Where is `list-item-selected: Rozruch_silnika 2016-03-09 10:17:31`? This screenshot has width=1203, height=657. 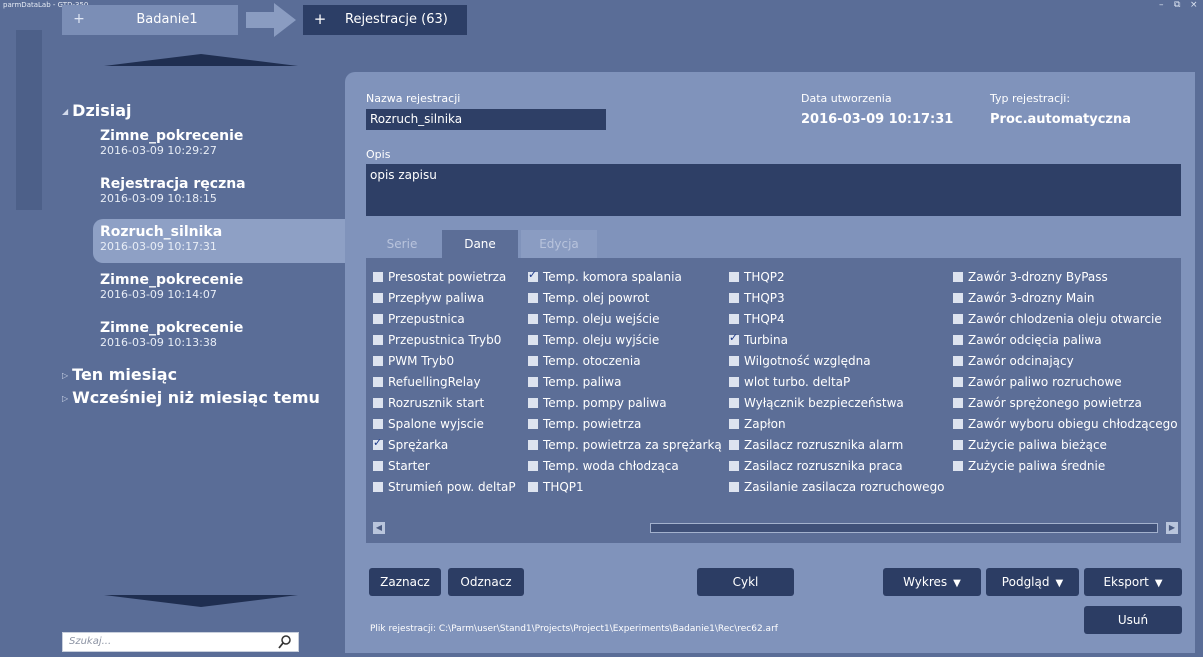
list-item-selected: Rozruch_silnika 2016-03-09 10:17:31 is located at coordinates (161, 238).